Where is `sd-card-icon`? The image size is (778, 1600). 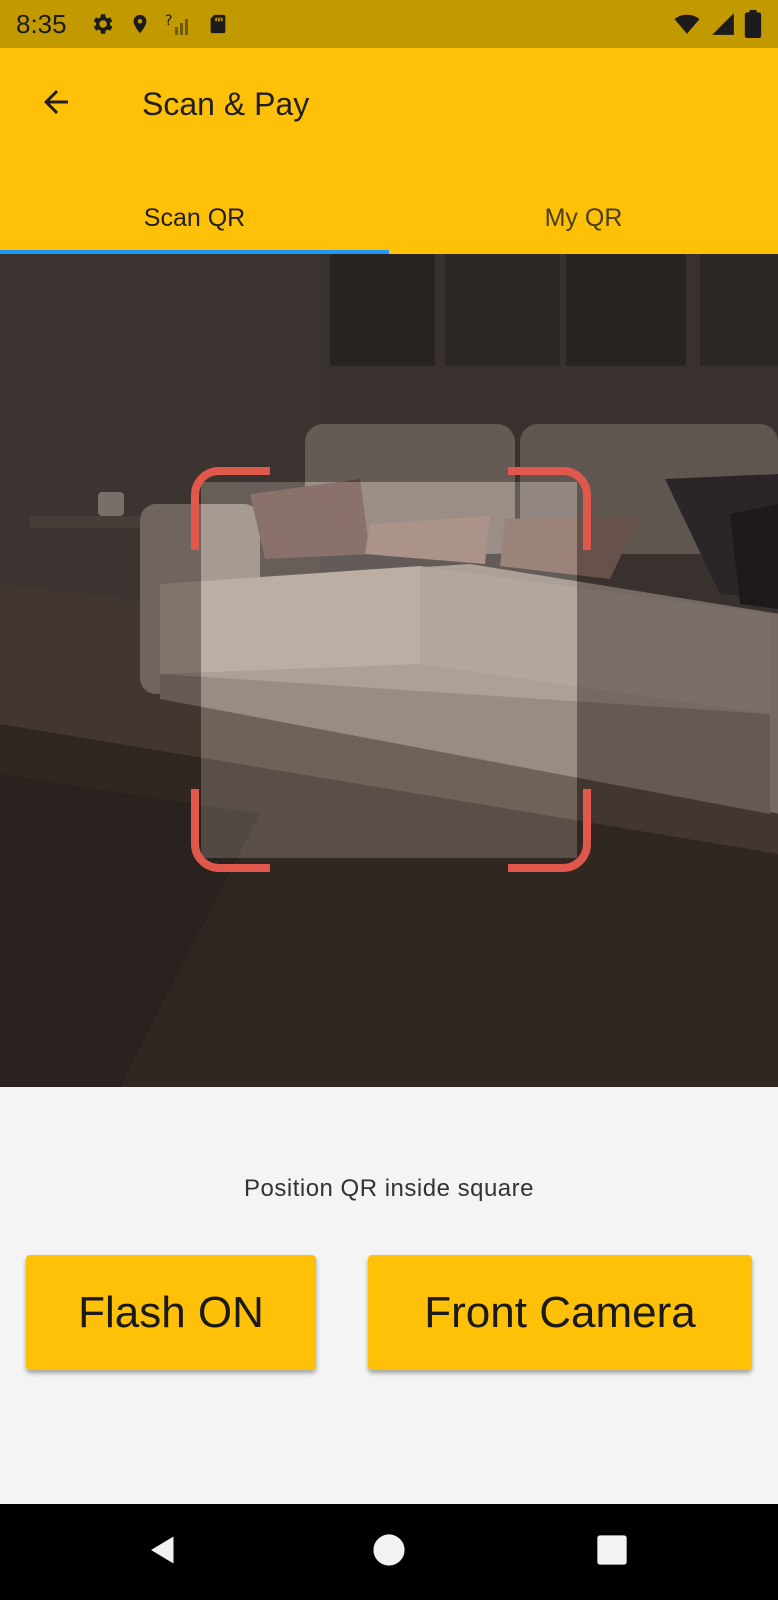
sd-card-icon is located at coordinates (218, 24).